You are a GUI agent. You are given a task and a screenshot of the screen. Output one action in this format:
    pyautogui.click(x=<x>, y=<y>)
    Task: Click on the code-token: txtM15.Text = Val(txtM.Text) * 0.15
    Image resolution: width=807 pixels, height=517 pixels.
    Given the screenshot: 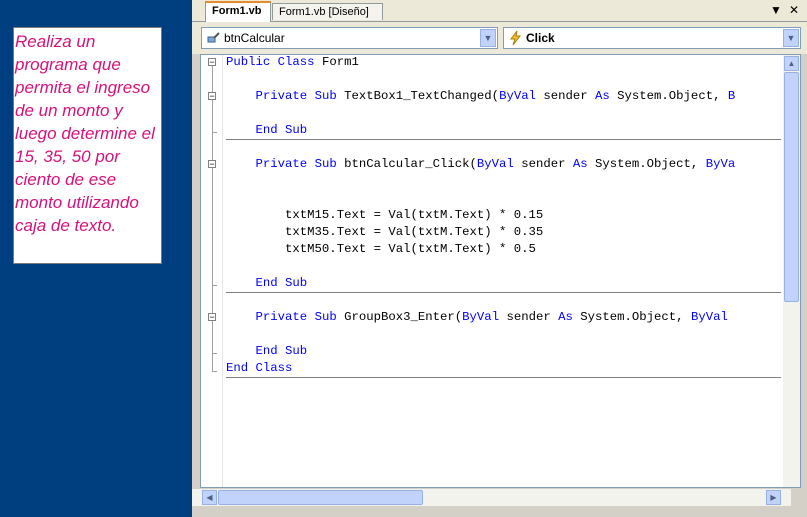 What is the action you would take?
    pyautogui.click(x=385, y=215)
    